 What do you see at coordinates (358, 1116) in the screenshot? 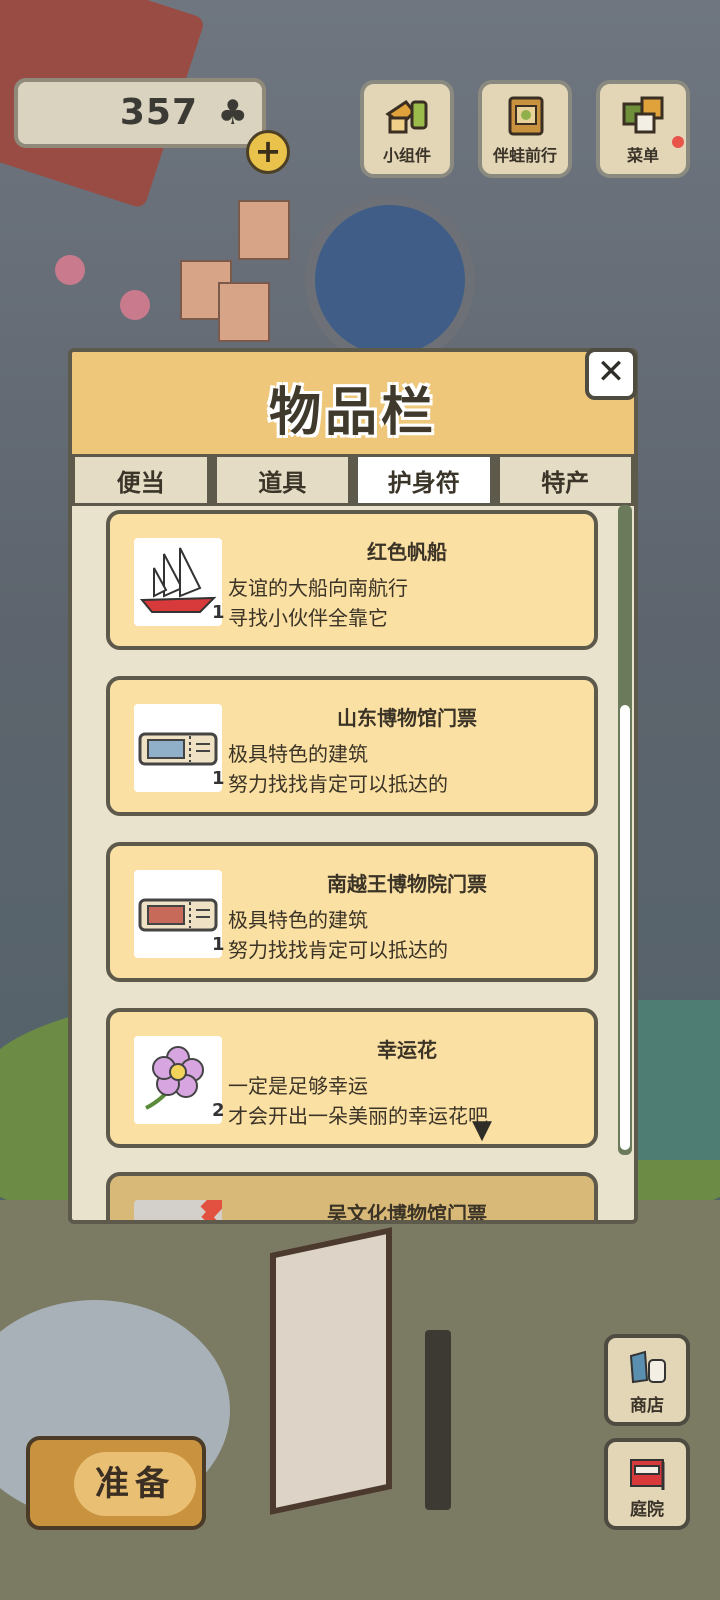
I see `item-description-line2: 才会开出一朵美丽的幸运花吧` at bounding box center [358, 1116].